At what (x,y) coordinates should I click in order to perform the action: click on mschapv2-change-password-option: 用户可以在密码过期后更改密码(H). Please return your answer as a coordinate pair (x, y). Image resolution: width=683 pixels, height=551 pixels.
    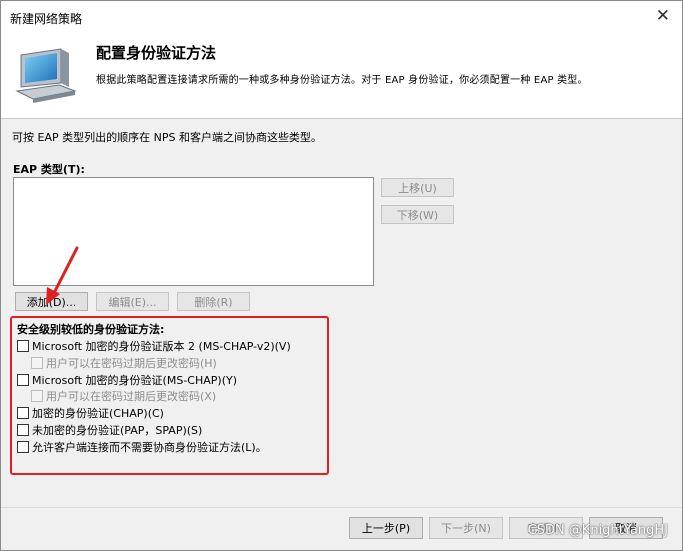
    Looking at the image, I should click on (124, 363).